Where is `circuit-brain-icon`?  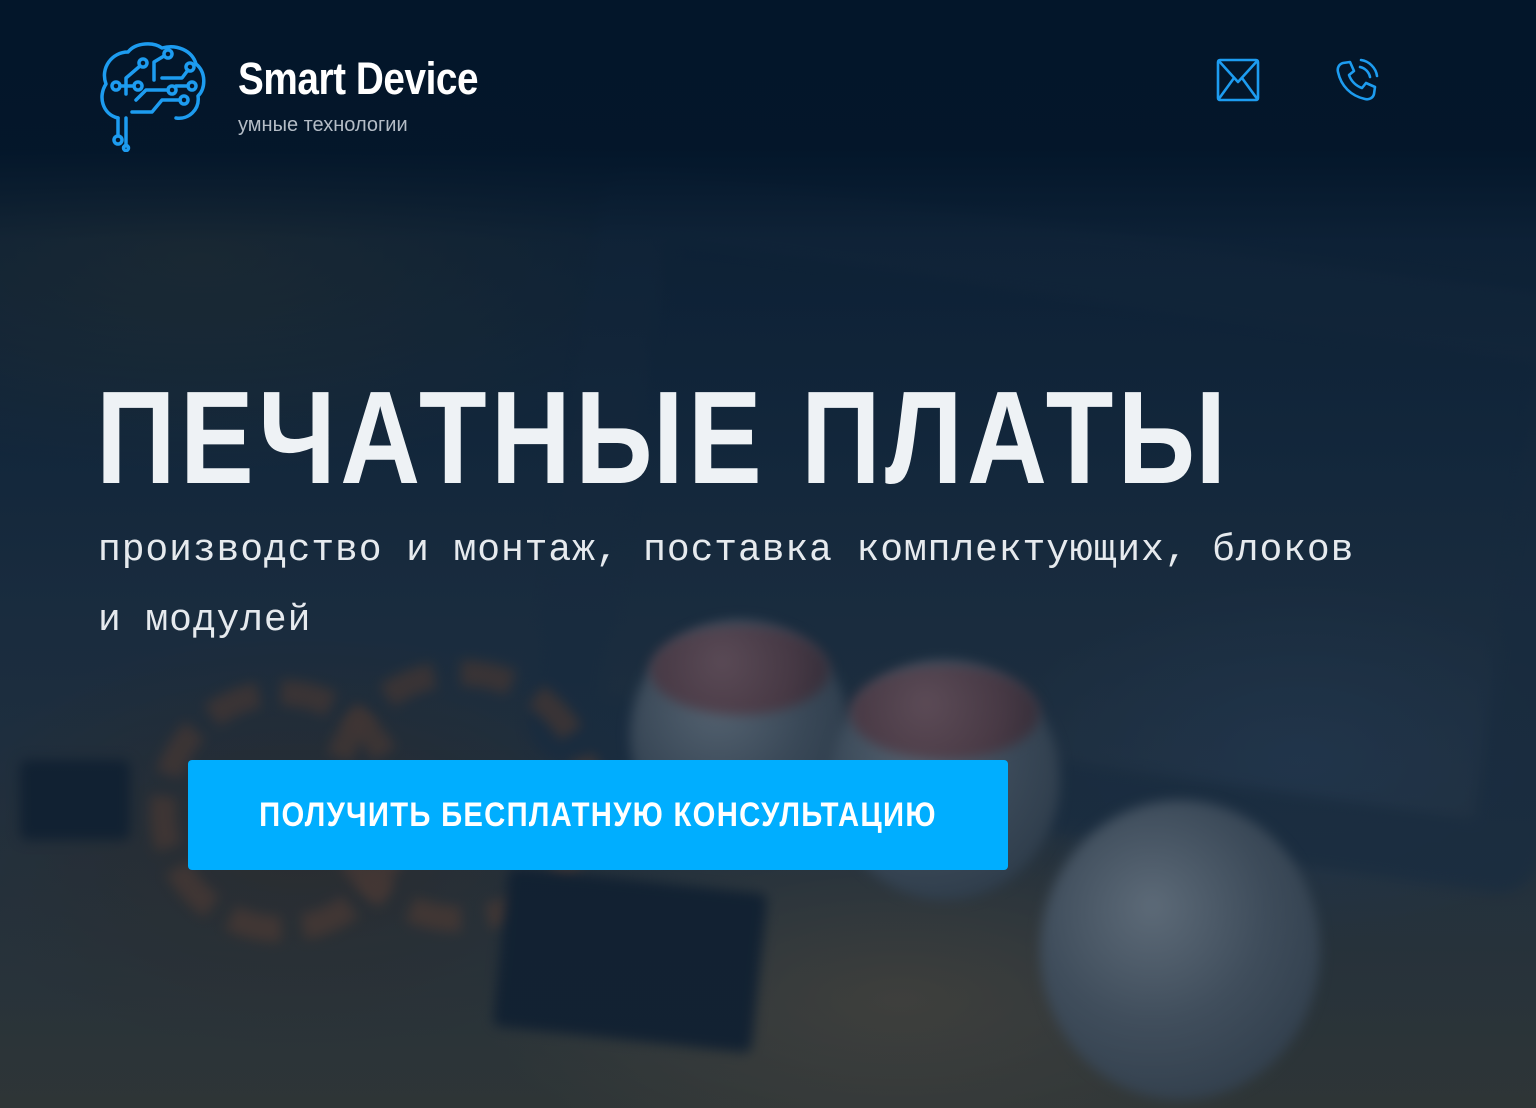
circuit-brain-icon is located at coordinates (153, 95).